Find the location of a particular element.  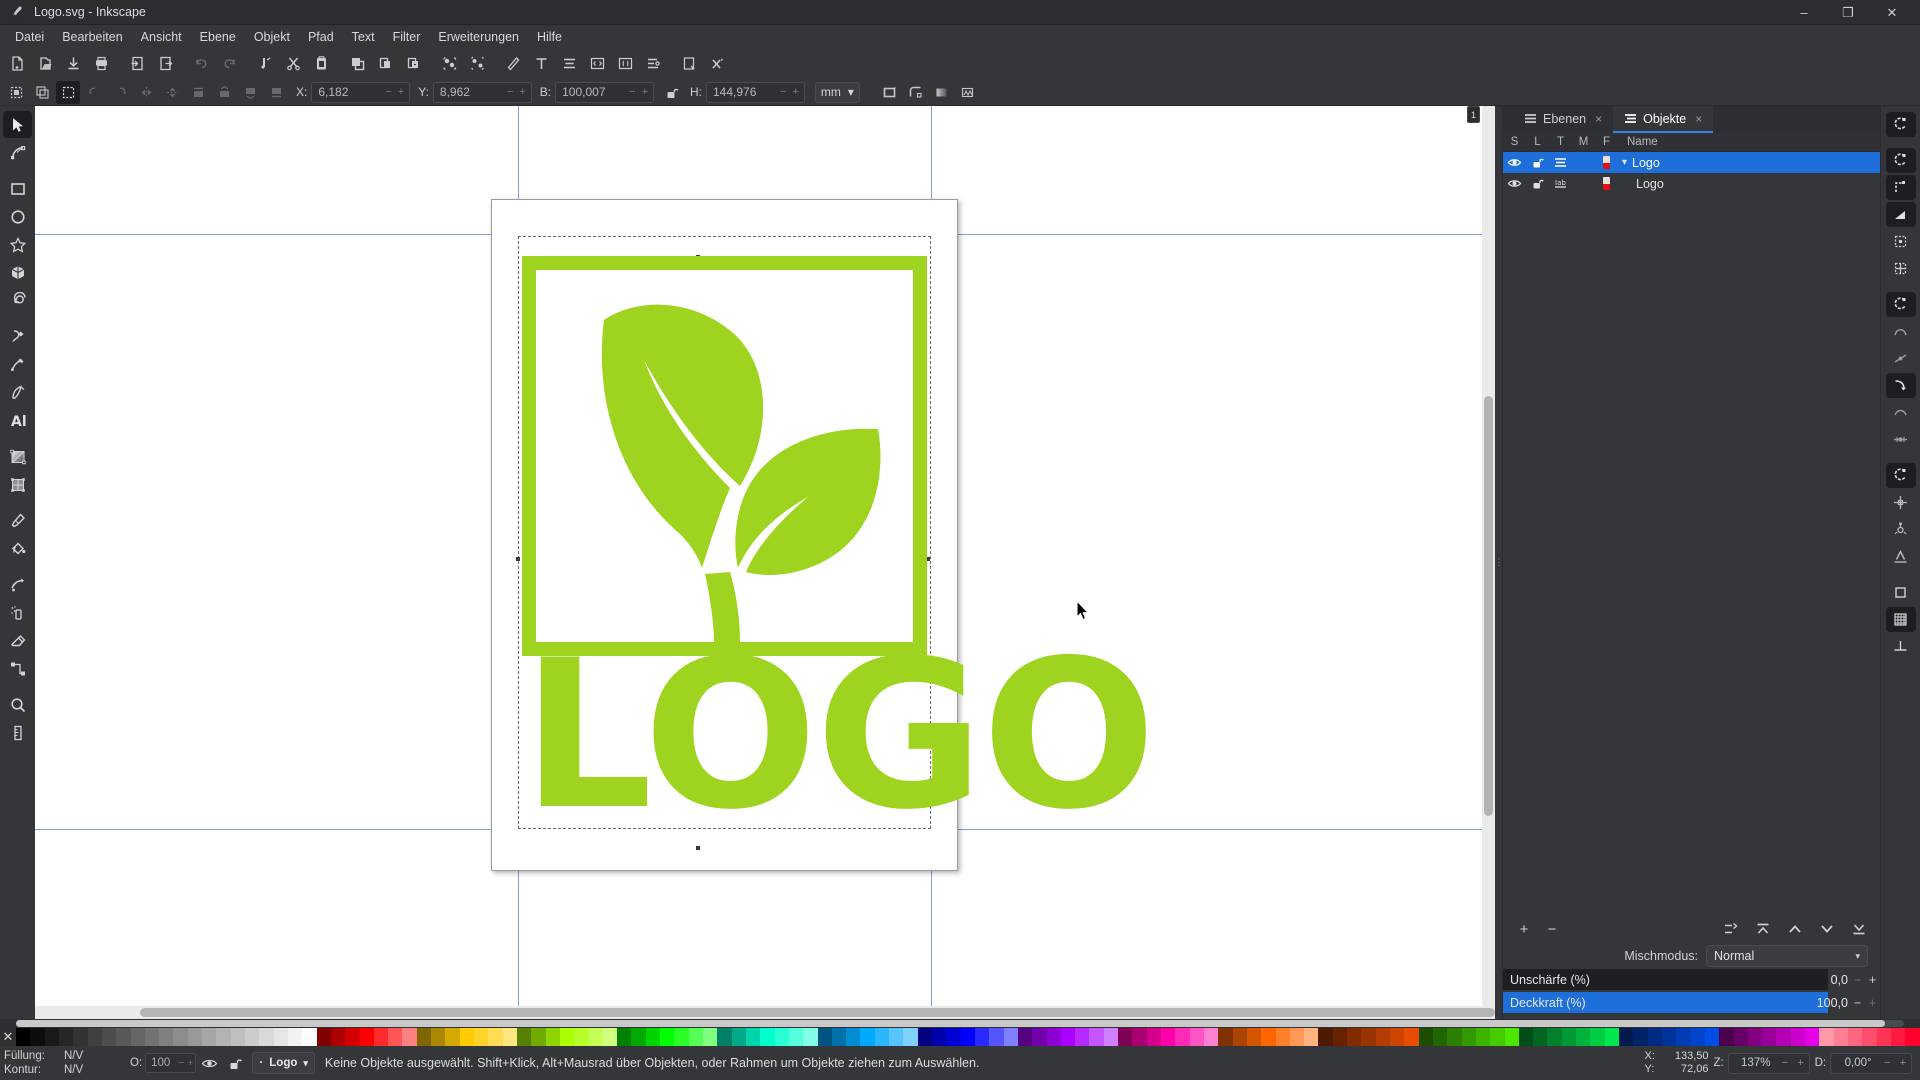

blend-mode-select: Normal ▾ is located at coordinates (1787, 956).